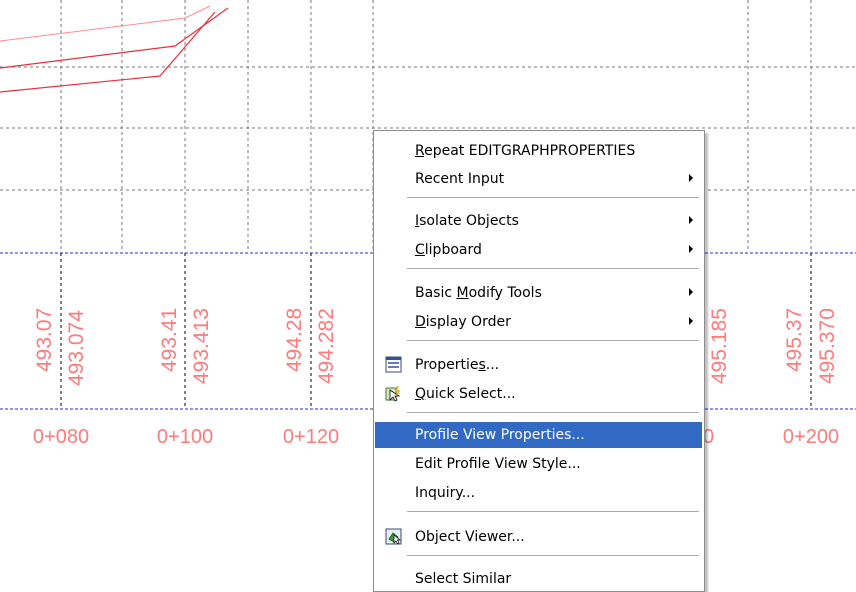 Image resolution: width=856 pixels, height=592 pixels. What do you see at coordinates (326, 346) in the screenshot?
I see `elevation-label: 494.282` at bounding box center [326, 346].